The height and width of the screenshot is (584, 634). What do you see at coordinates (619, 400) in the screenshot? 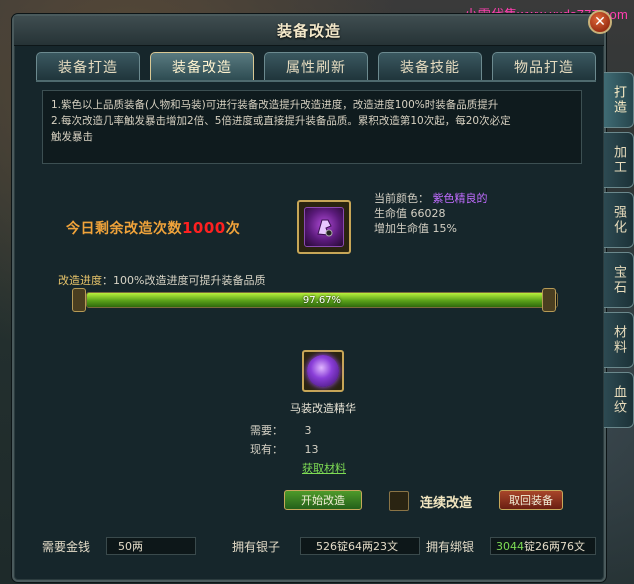
I see `side-tab-bloodline: 血纹` at bounding box center [619, 400].